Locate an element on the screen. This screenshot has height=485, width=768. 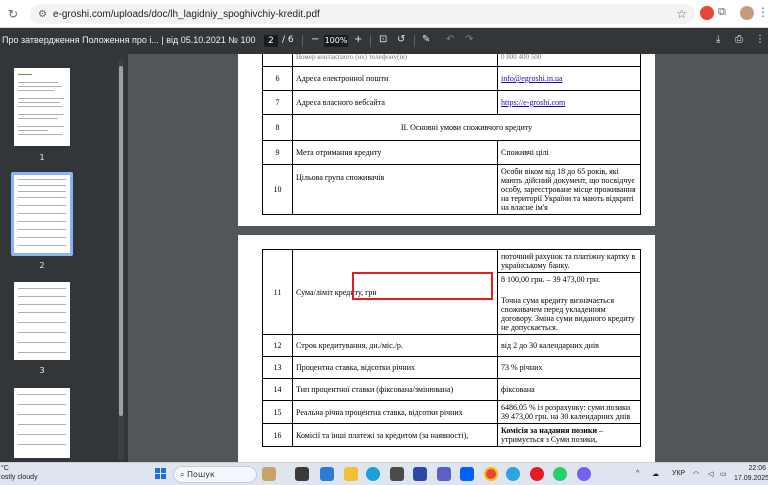
weather-widget: °C ostly cloudy is located at coordinates (19, 473).